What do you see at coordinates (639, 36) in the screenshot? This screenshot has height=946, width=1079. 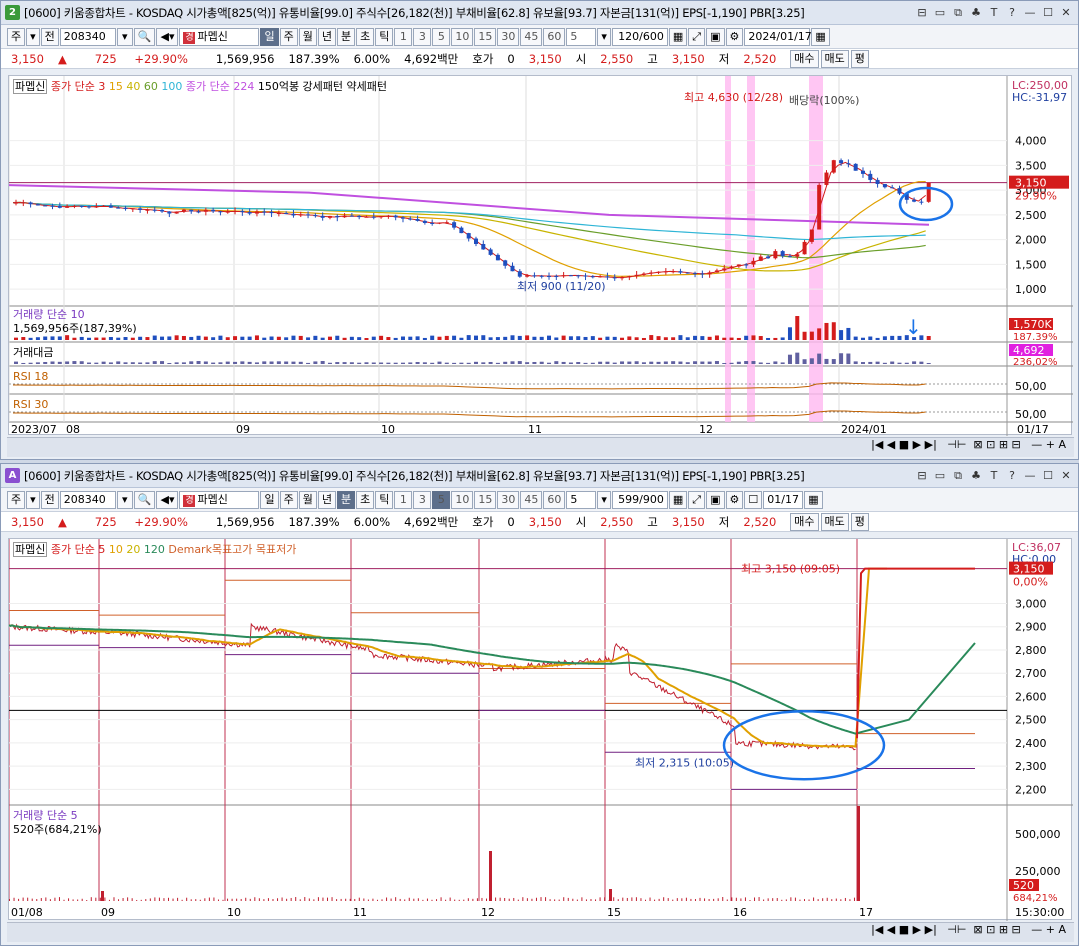 I see `count-input: 120/600` at bounding box center [639, 36].